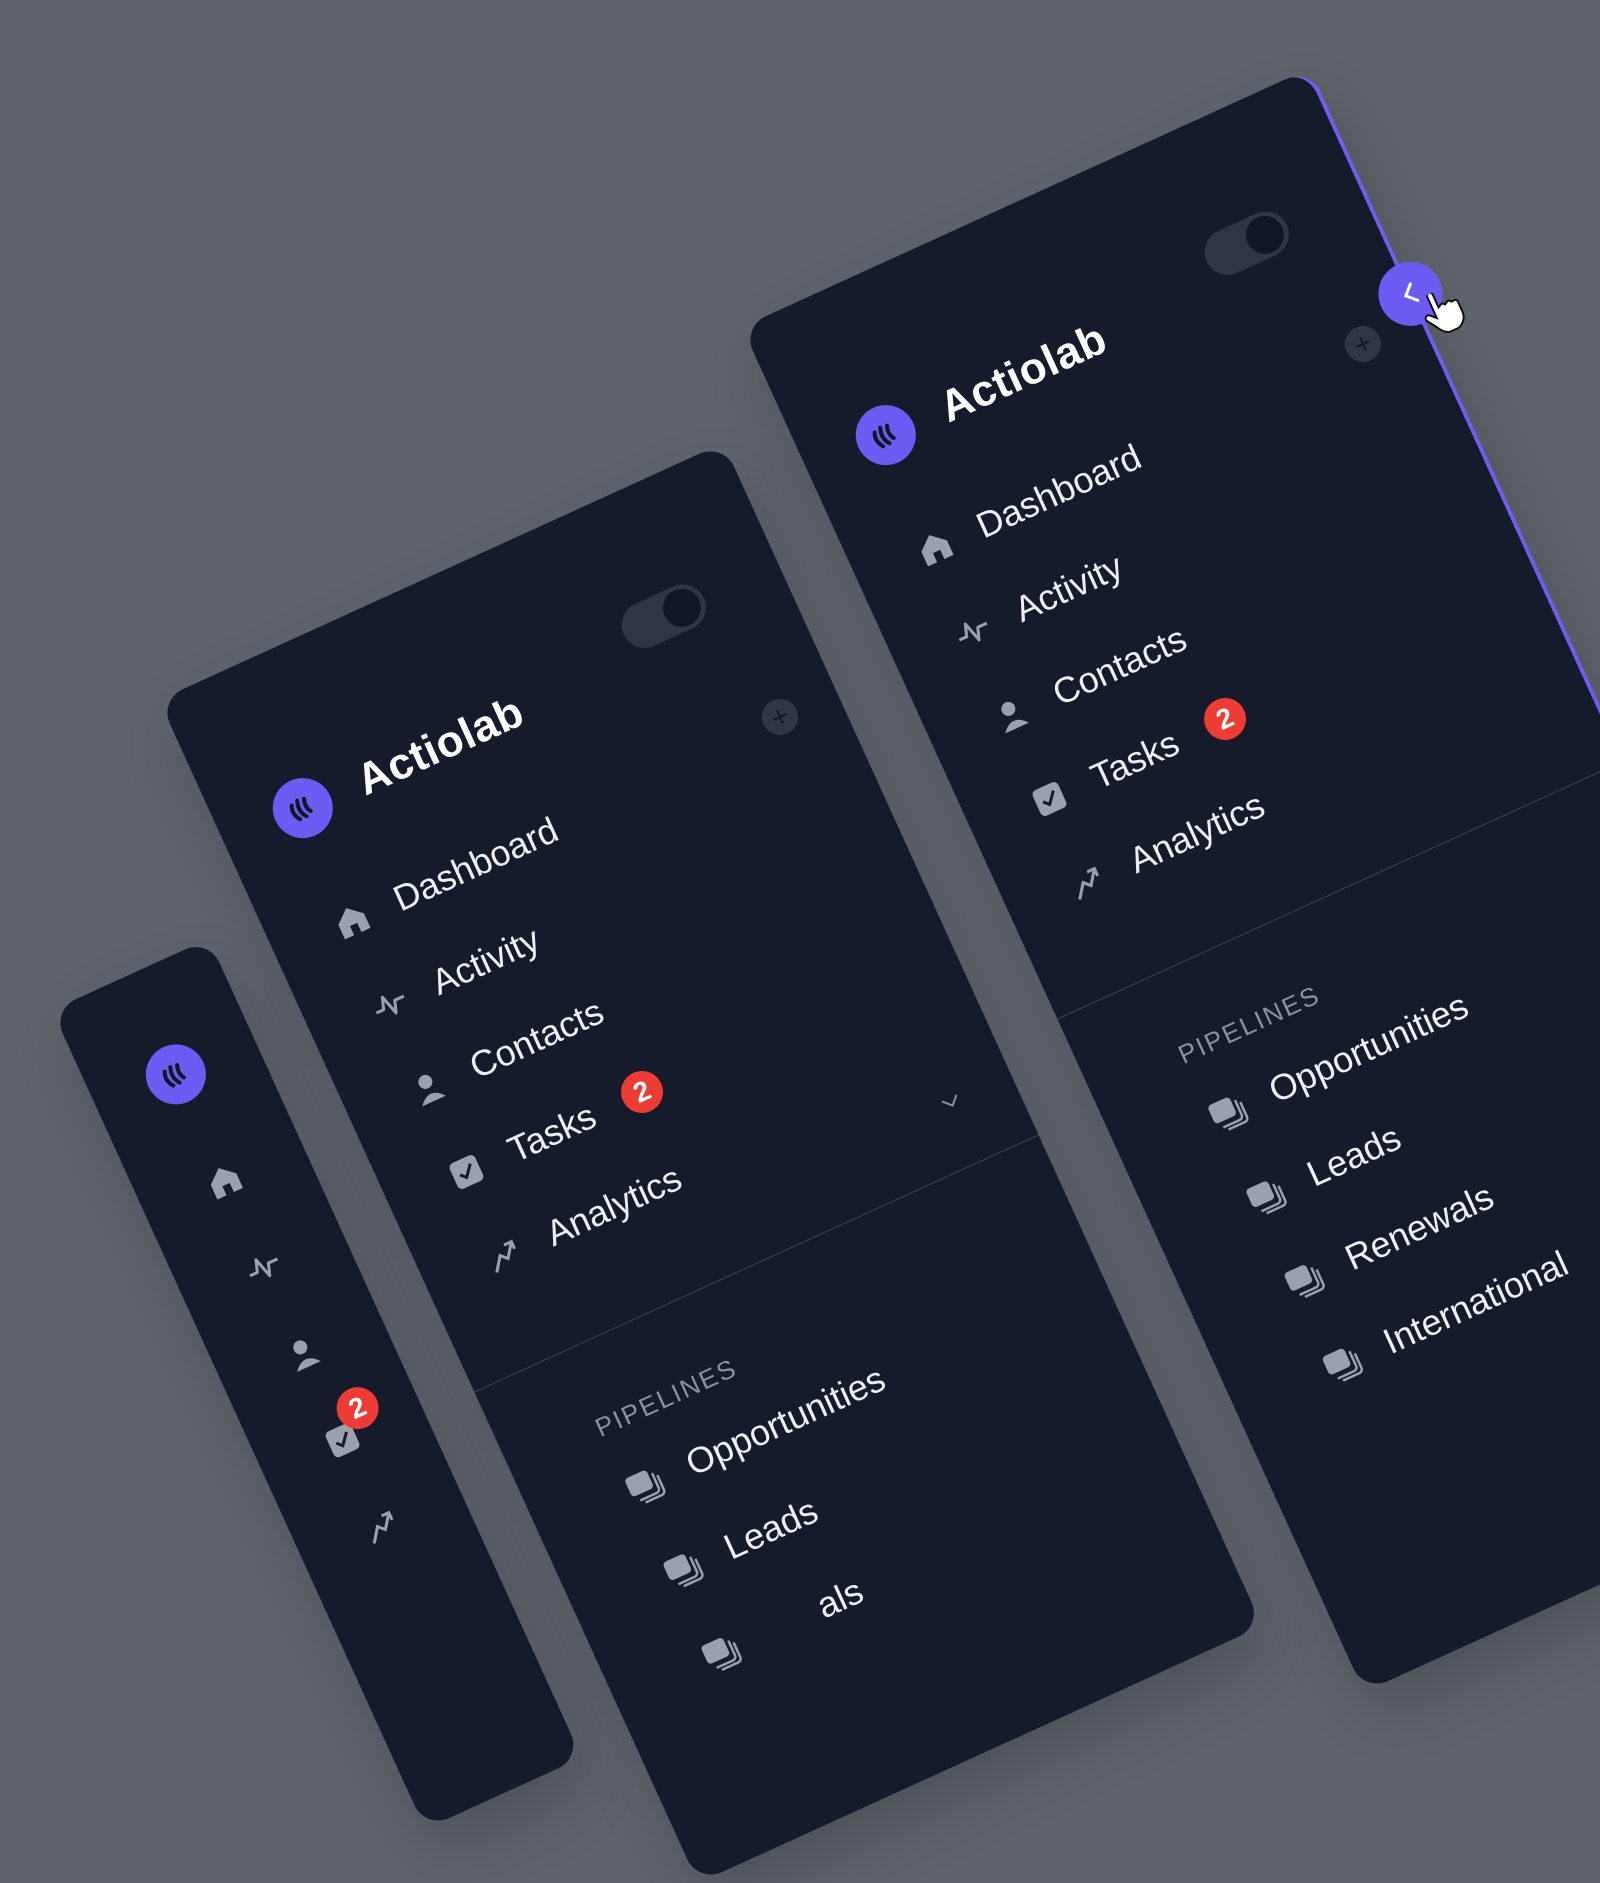 The image size is (1600, 1883). Describe the element at coordinates (950, 1101) in the screenshot. I see `chevron-down-icon` at that location.